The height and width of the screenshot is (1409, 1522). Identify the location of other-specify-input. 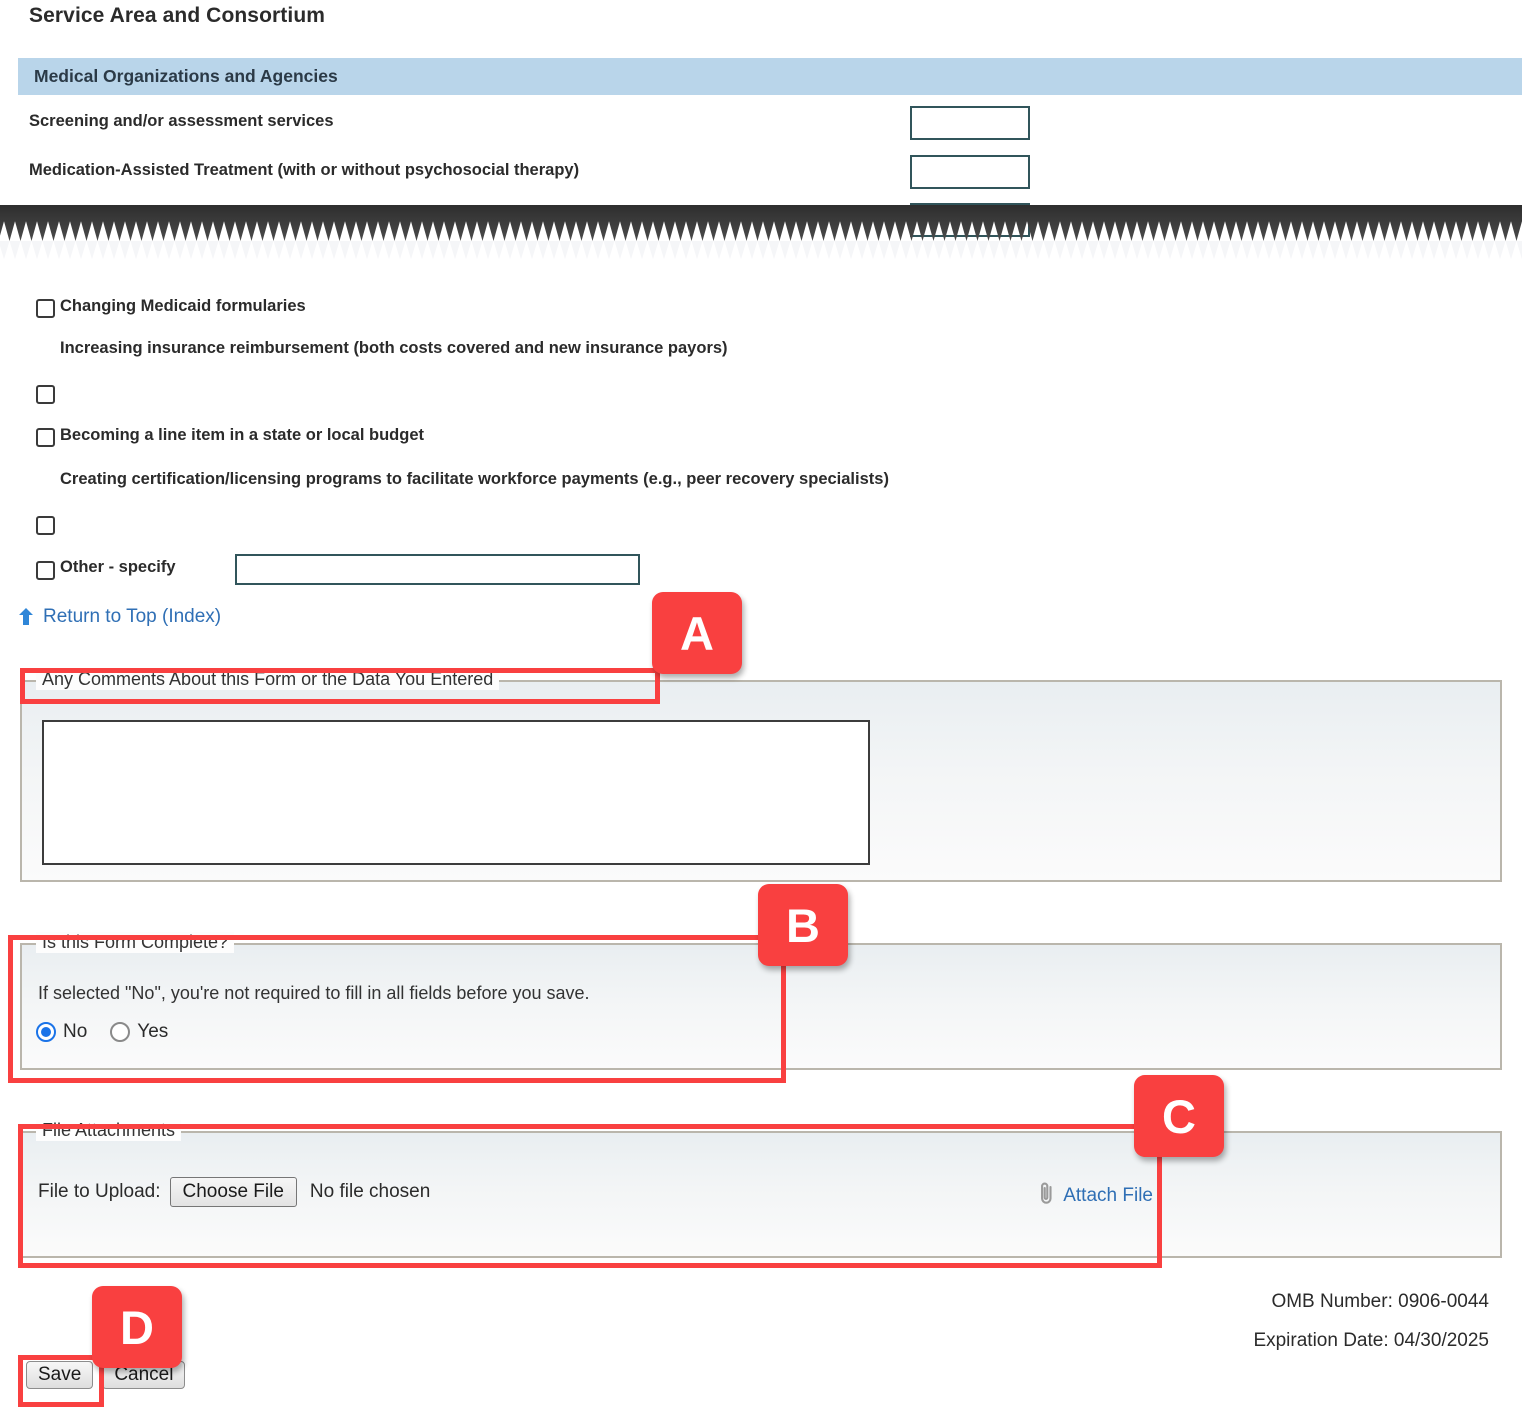
(437, 569).